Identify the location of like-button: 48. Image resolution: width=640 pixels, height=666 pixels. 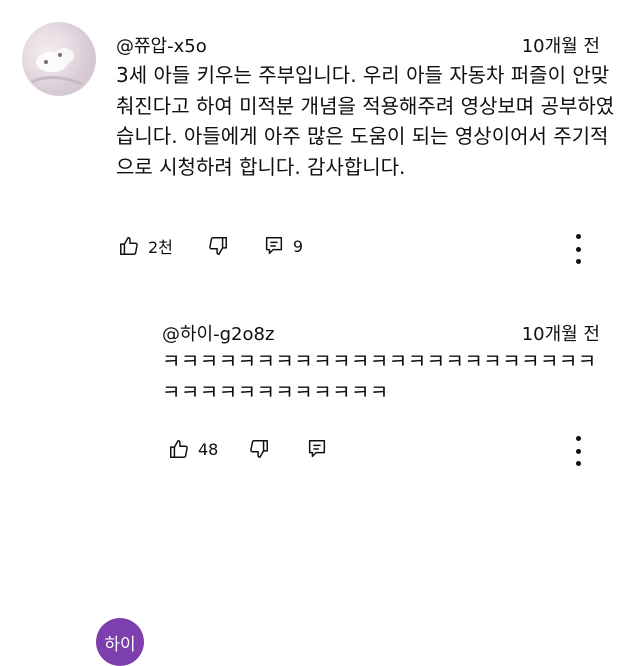
(193, 449).